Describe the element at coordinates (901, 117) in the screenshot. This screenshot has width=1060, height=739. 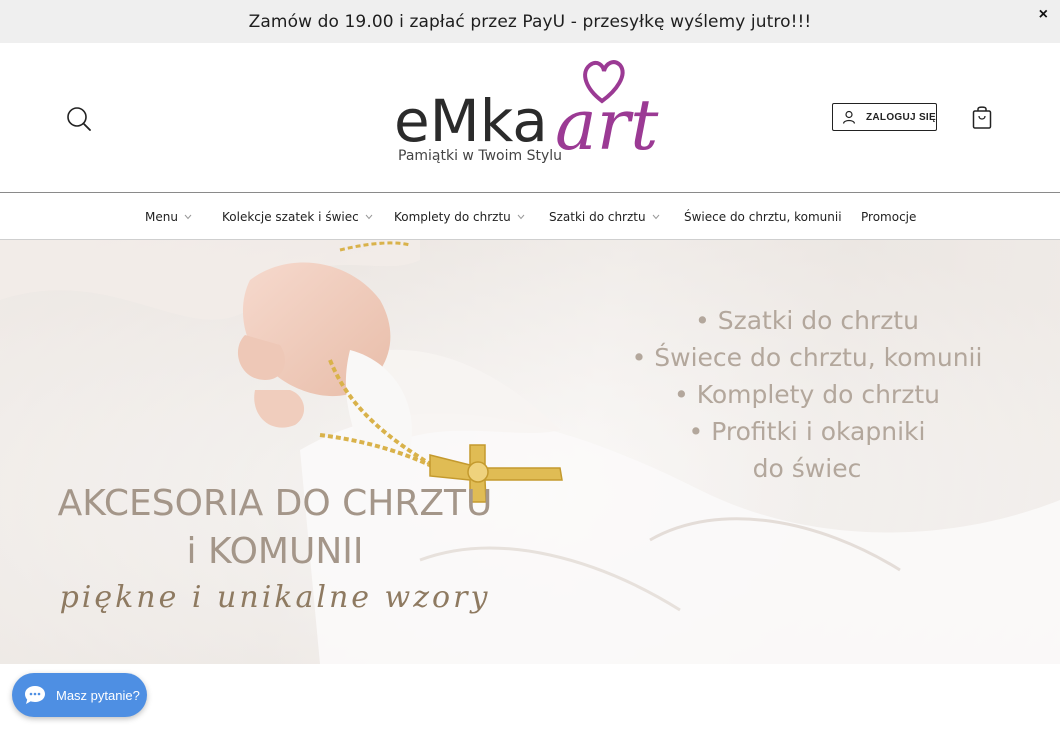
I see `login-label: ZALOGUJ SIĘ` at that location.